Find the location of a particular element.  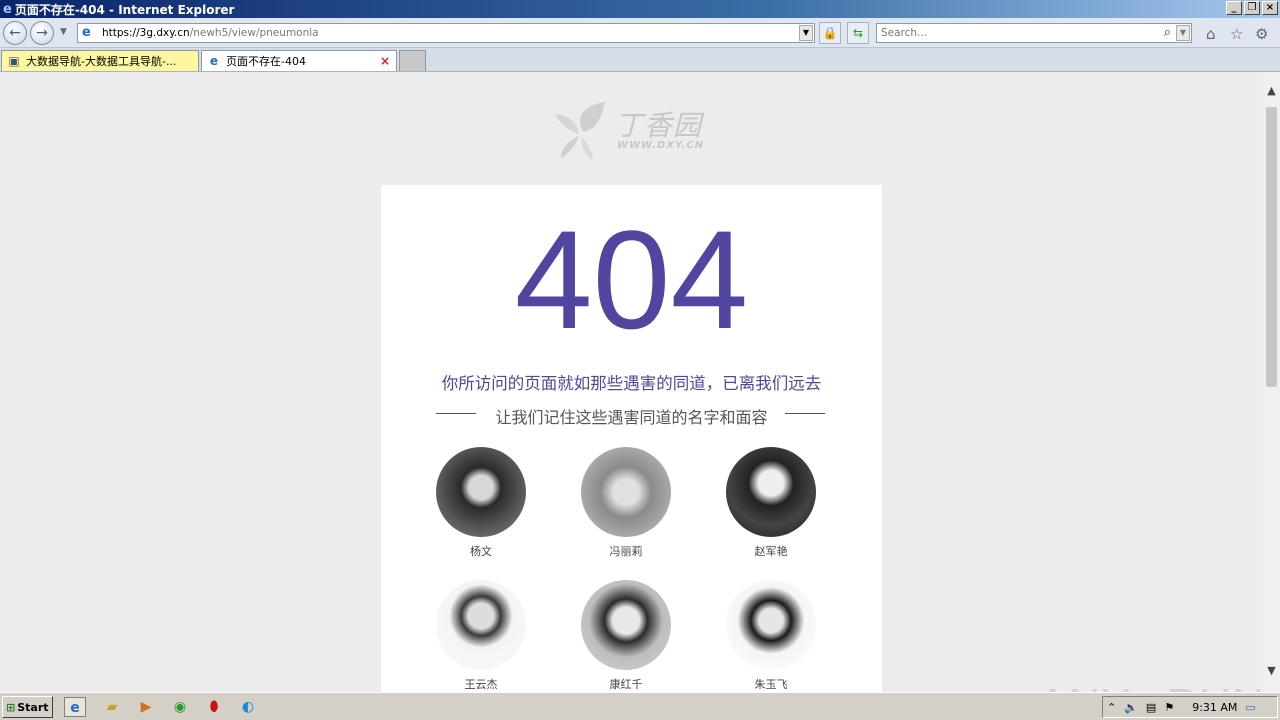

taskbar: ⊞ Start e ▰ ▶ ◉ ⬮ ◐ ⌃ 🔈 ▤ ⚑ 9:31 AM ▭ is located at coordinates (640, 706).